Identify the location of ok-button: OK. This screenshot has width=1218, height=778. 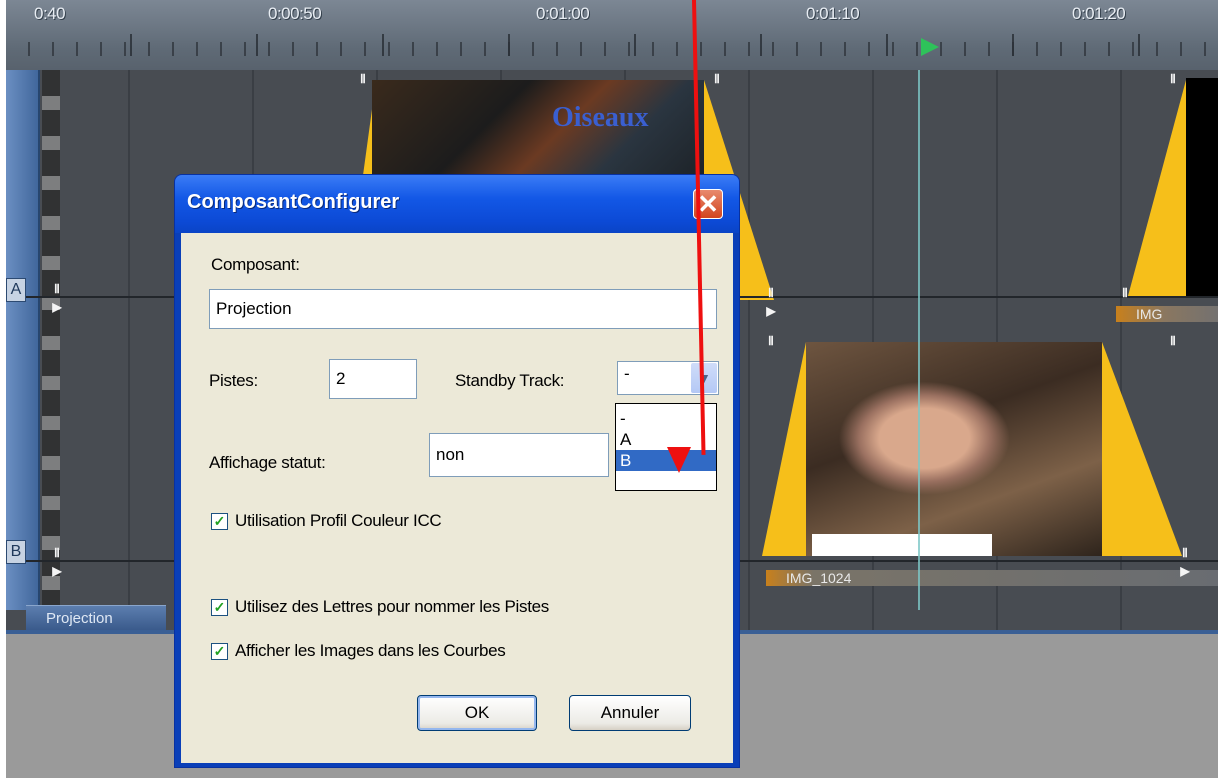
(477, 713).